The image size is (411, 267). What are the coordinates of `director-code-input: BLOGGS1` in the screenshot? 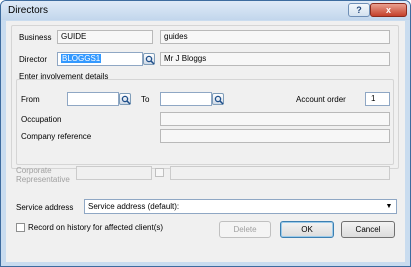 It's located at (100, 59).